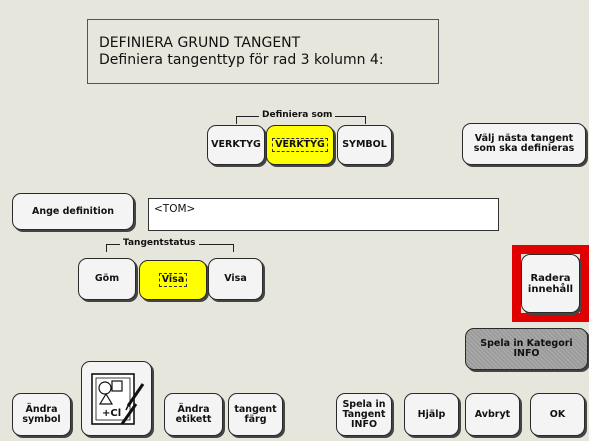  I want to click on define-as-option-verktyg-1: VERKTYG, so click(236, 145).